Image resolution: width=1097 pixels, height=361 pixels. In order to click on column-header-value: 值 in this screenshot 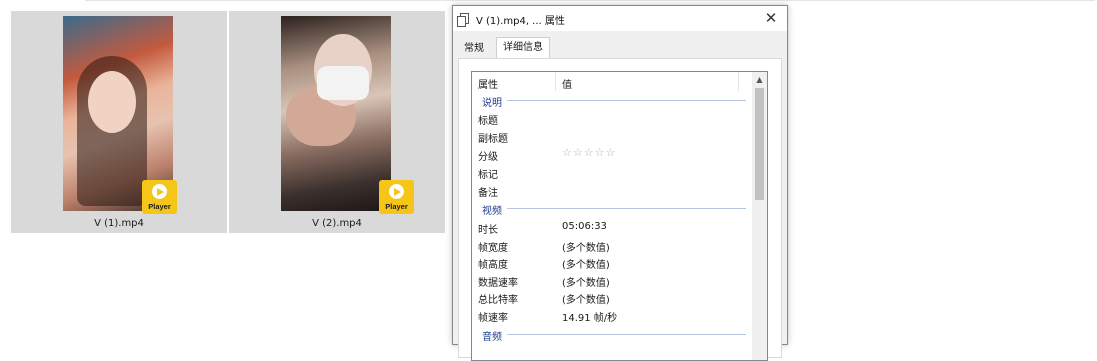, I will do `click(567, 83)`.